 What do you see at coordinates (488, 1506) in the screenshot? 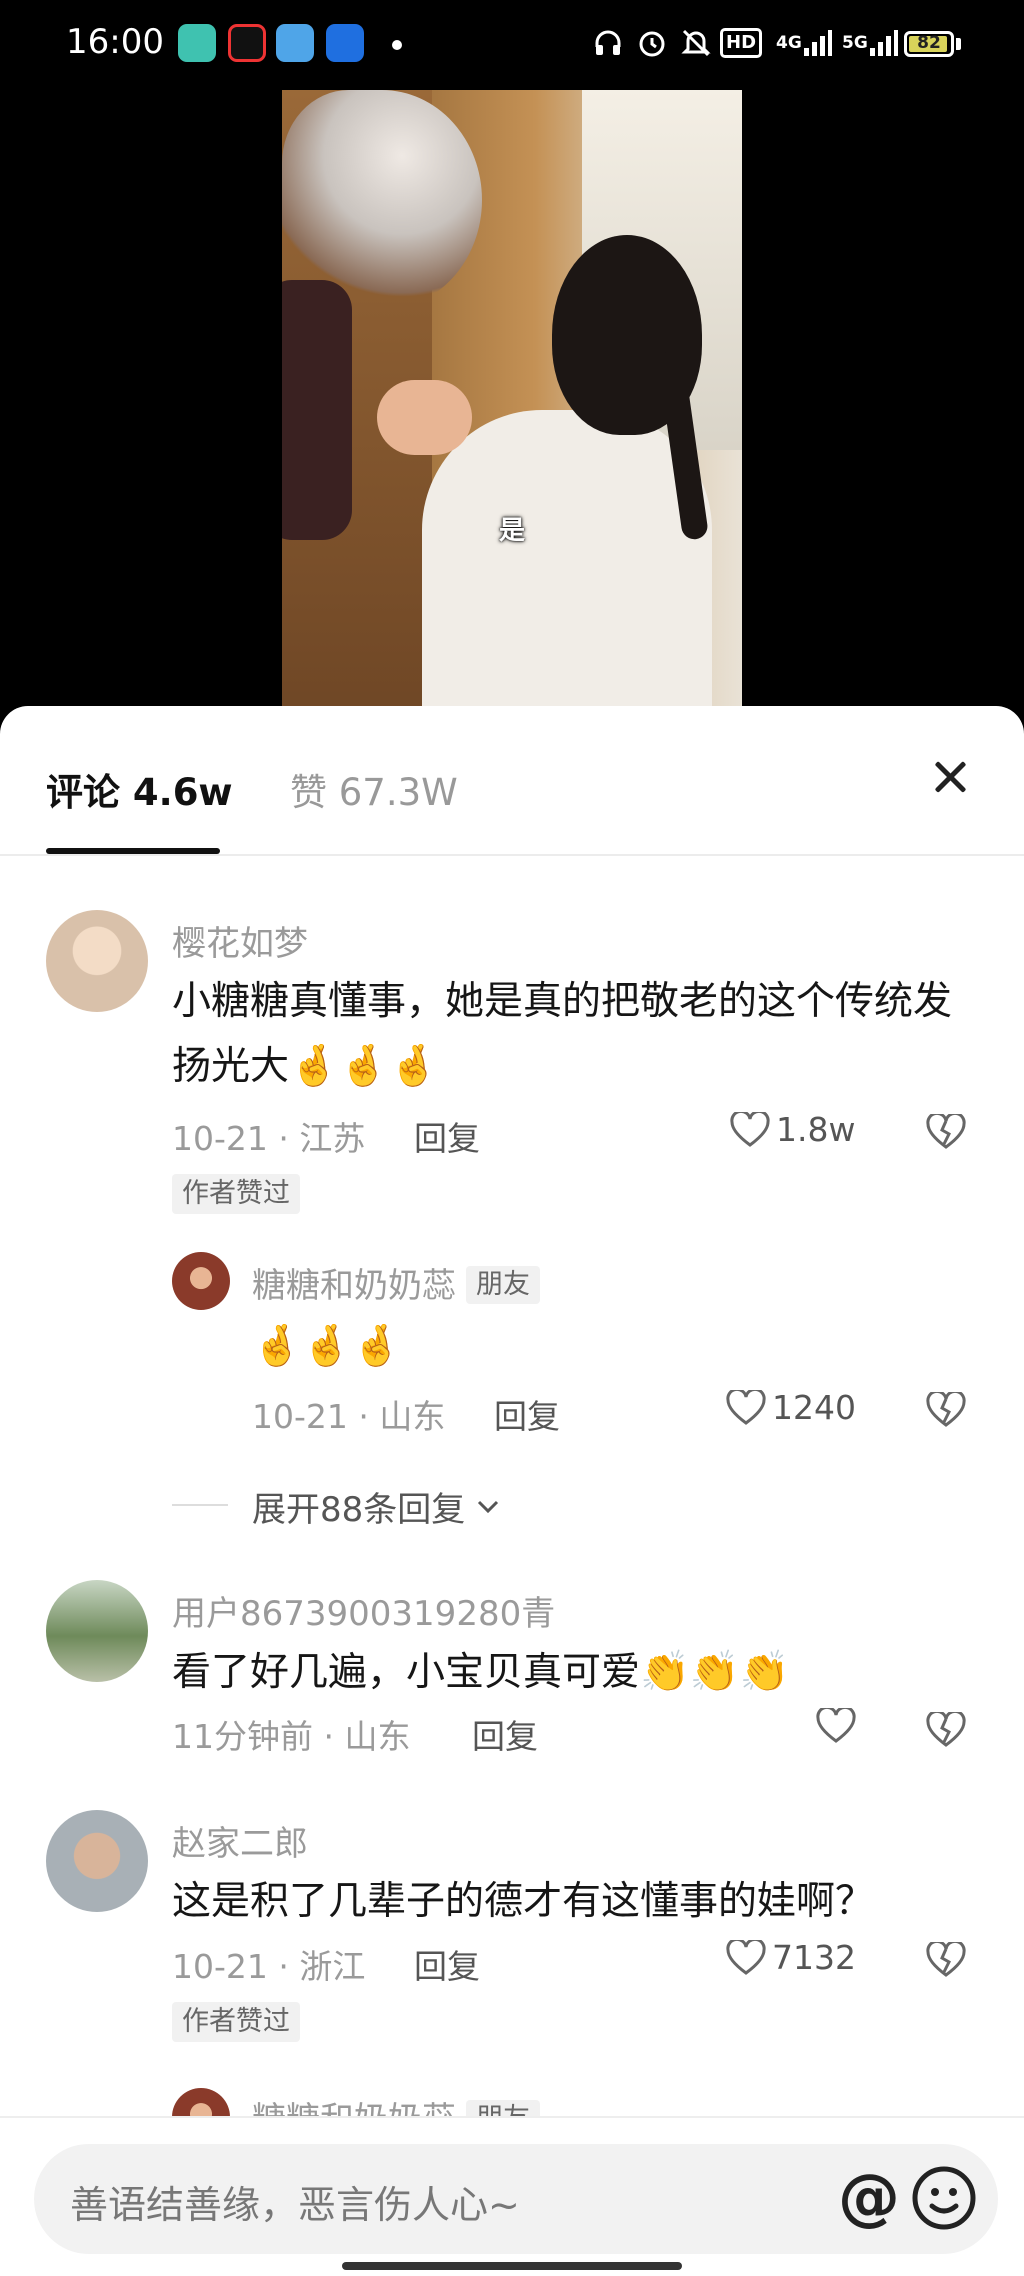
I see `chevron-down-icon` at bounding box center [488, 1506].